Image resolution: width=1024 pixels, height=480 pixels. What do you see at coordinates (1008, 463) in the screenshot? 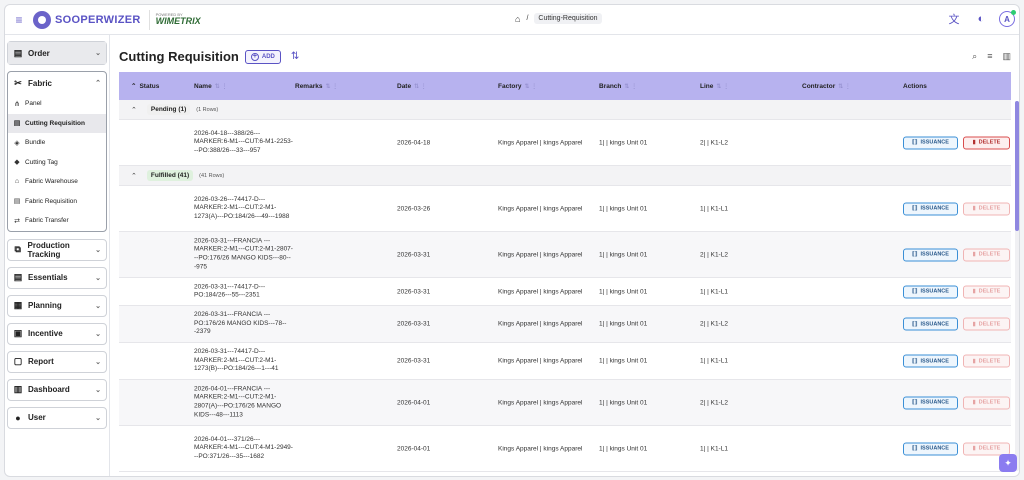
I see `sparkle-assistant-icon: ✦` at bounding box center [1008, 463].